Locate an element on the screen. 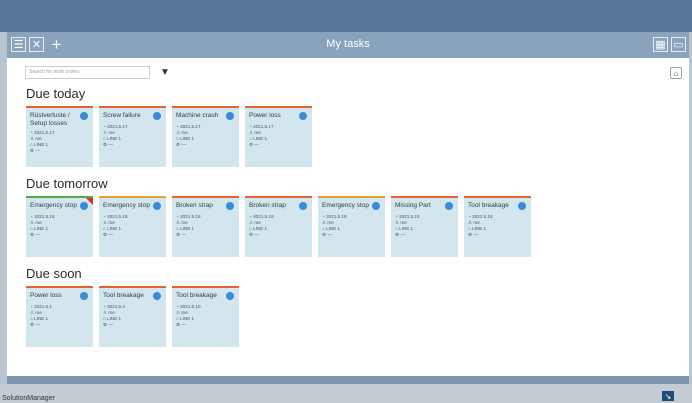  home-icon: ⌂ is located at coordinates (676, 73).